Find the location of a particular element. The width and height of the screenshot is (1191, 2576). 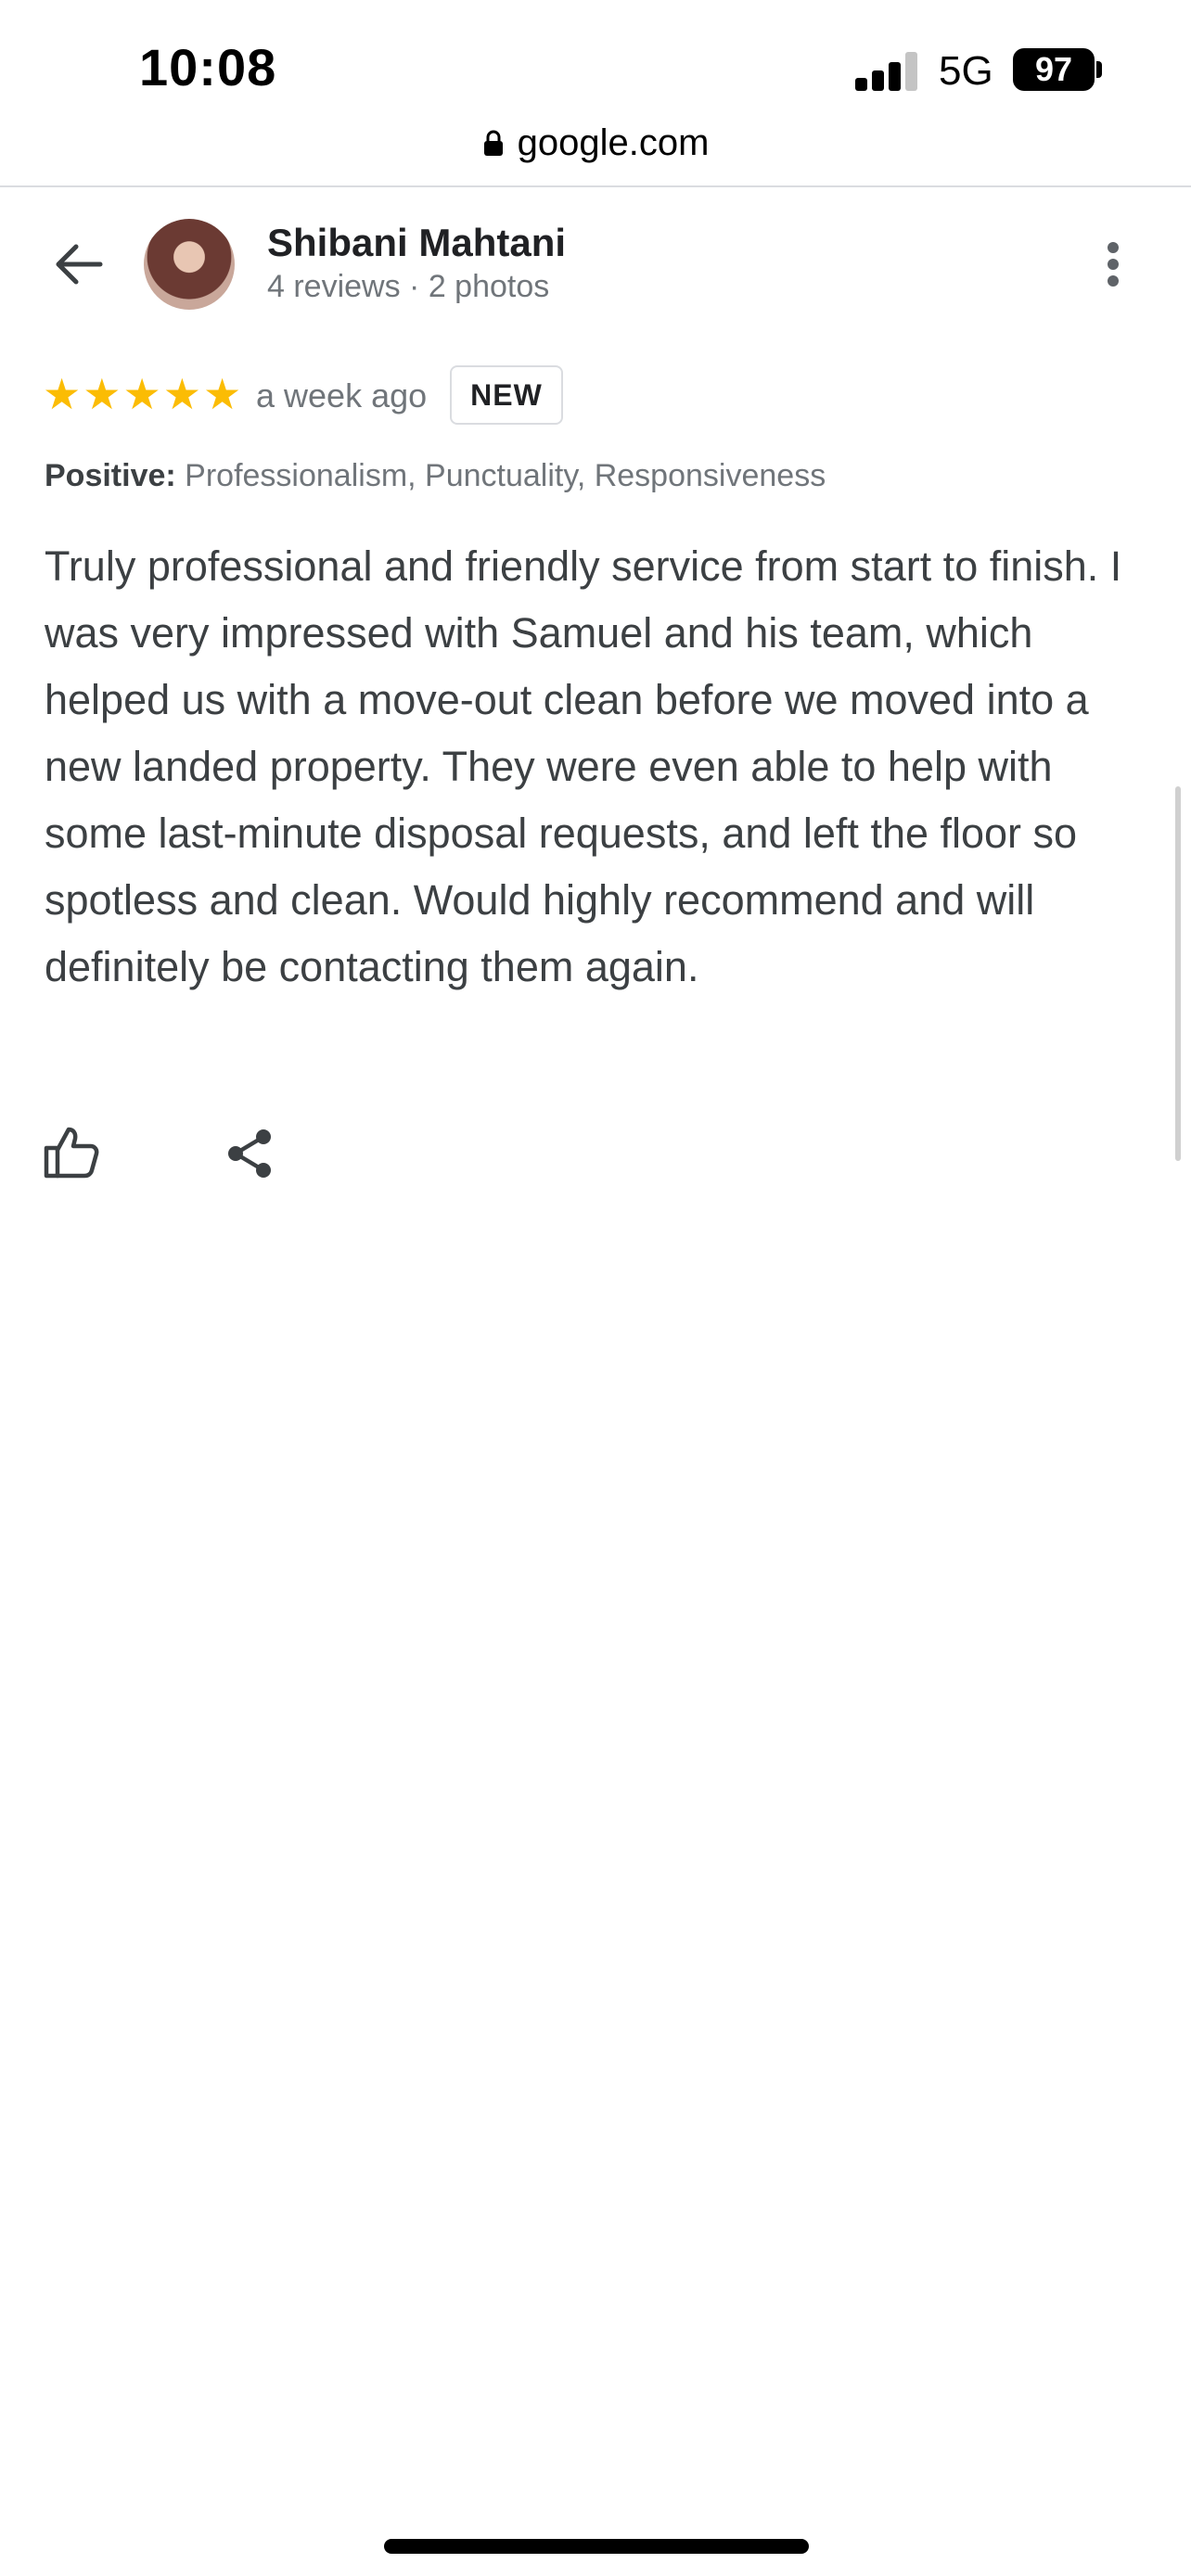

more-options-button is located at coordinates (1113, 264).